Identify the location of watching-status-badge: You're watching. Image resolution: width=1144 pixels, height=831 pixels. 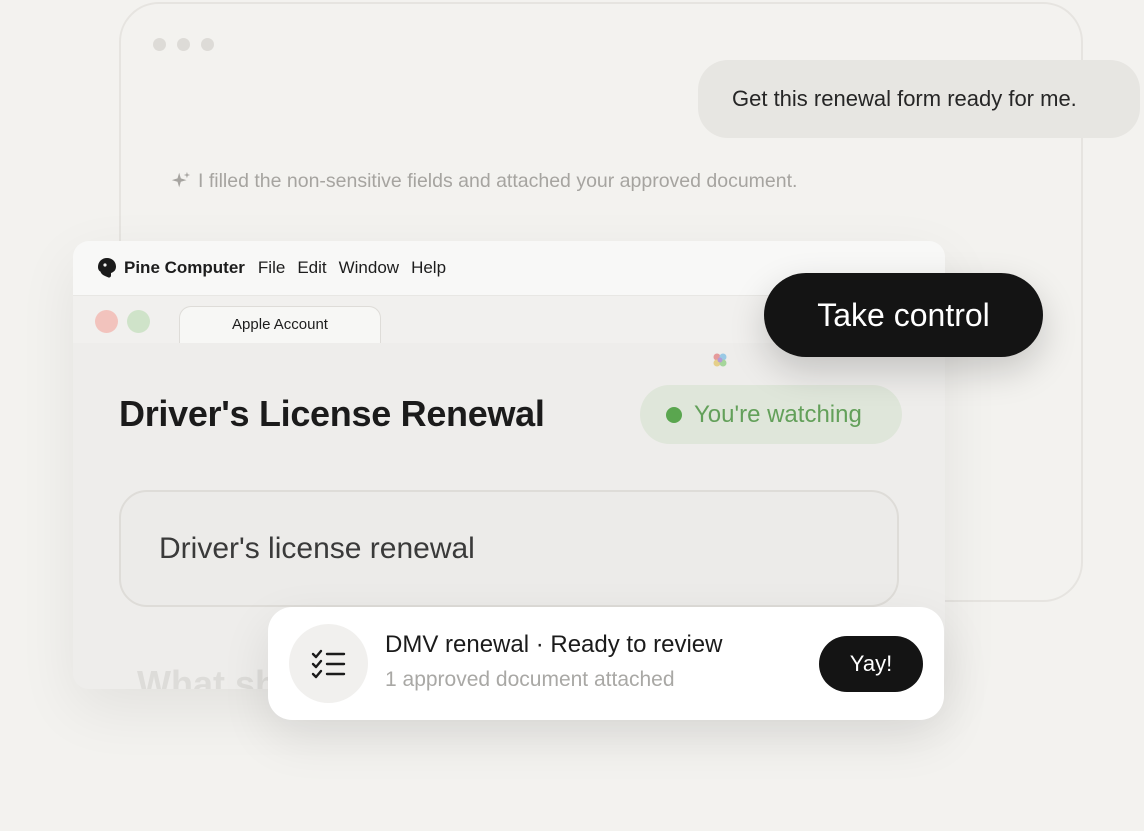
(771, 414).